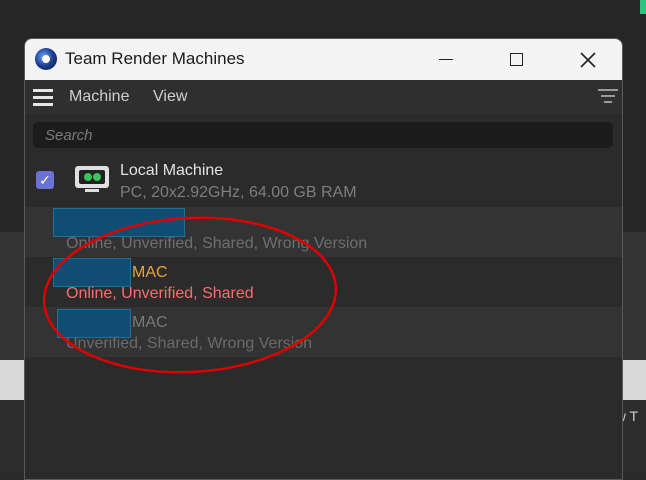 This screenshot has height=480, width=646. I want to click on menu-bar: Machine View, so click(323, 97).